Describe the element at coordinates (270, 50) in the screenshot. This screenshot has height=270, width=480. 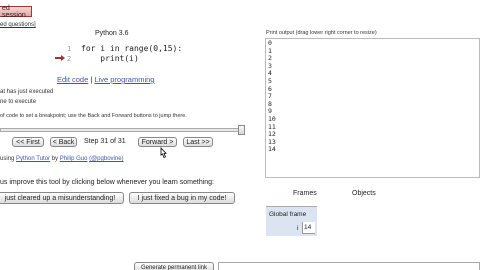
I see `print-output-line: 1` at that location.